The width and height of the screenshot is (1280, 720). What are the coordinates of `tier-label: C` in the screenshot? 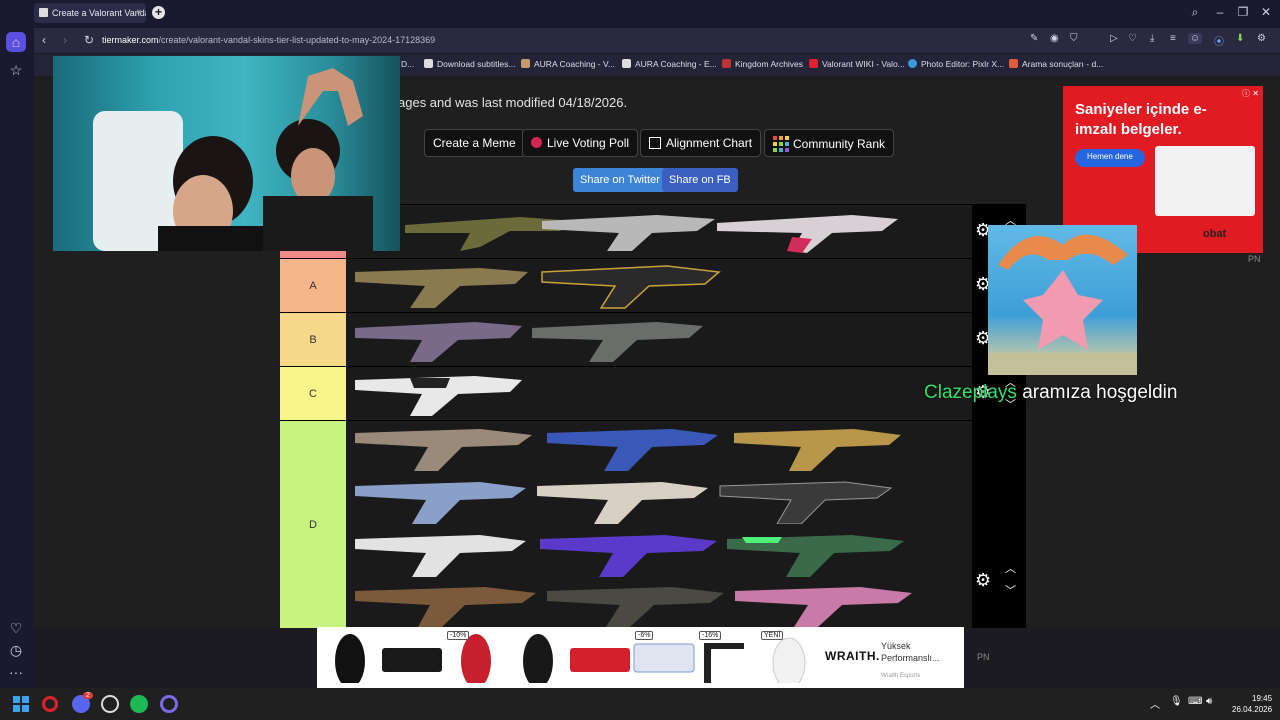 It's located at (313, 393).